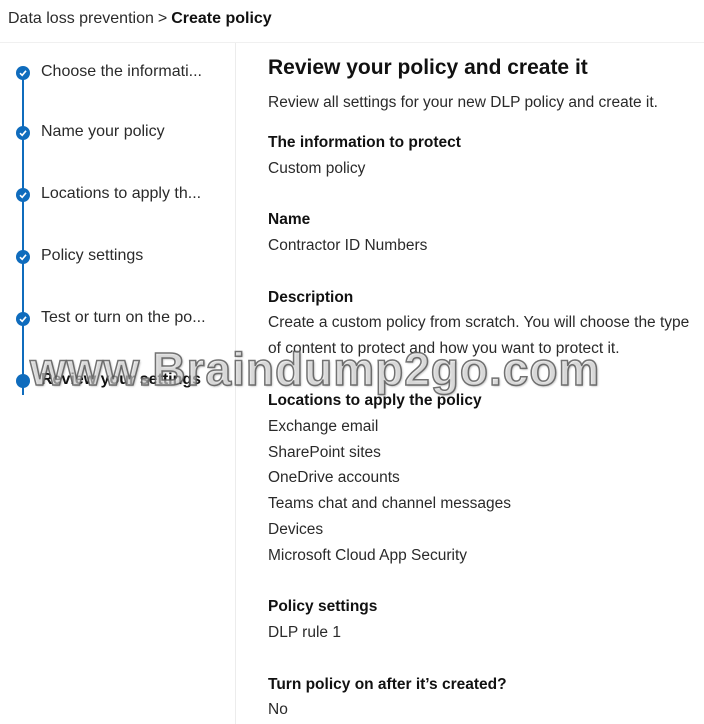 This screenshot has height=724, width=704. I want to click on policy-settings-value: DLP rule 1, so click(304, 632).